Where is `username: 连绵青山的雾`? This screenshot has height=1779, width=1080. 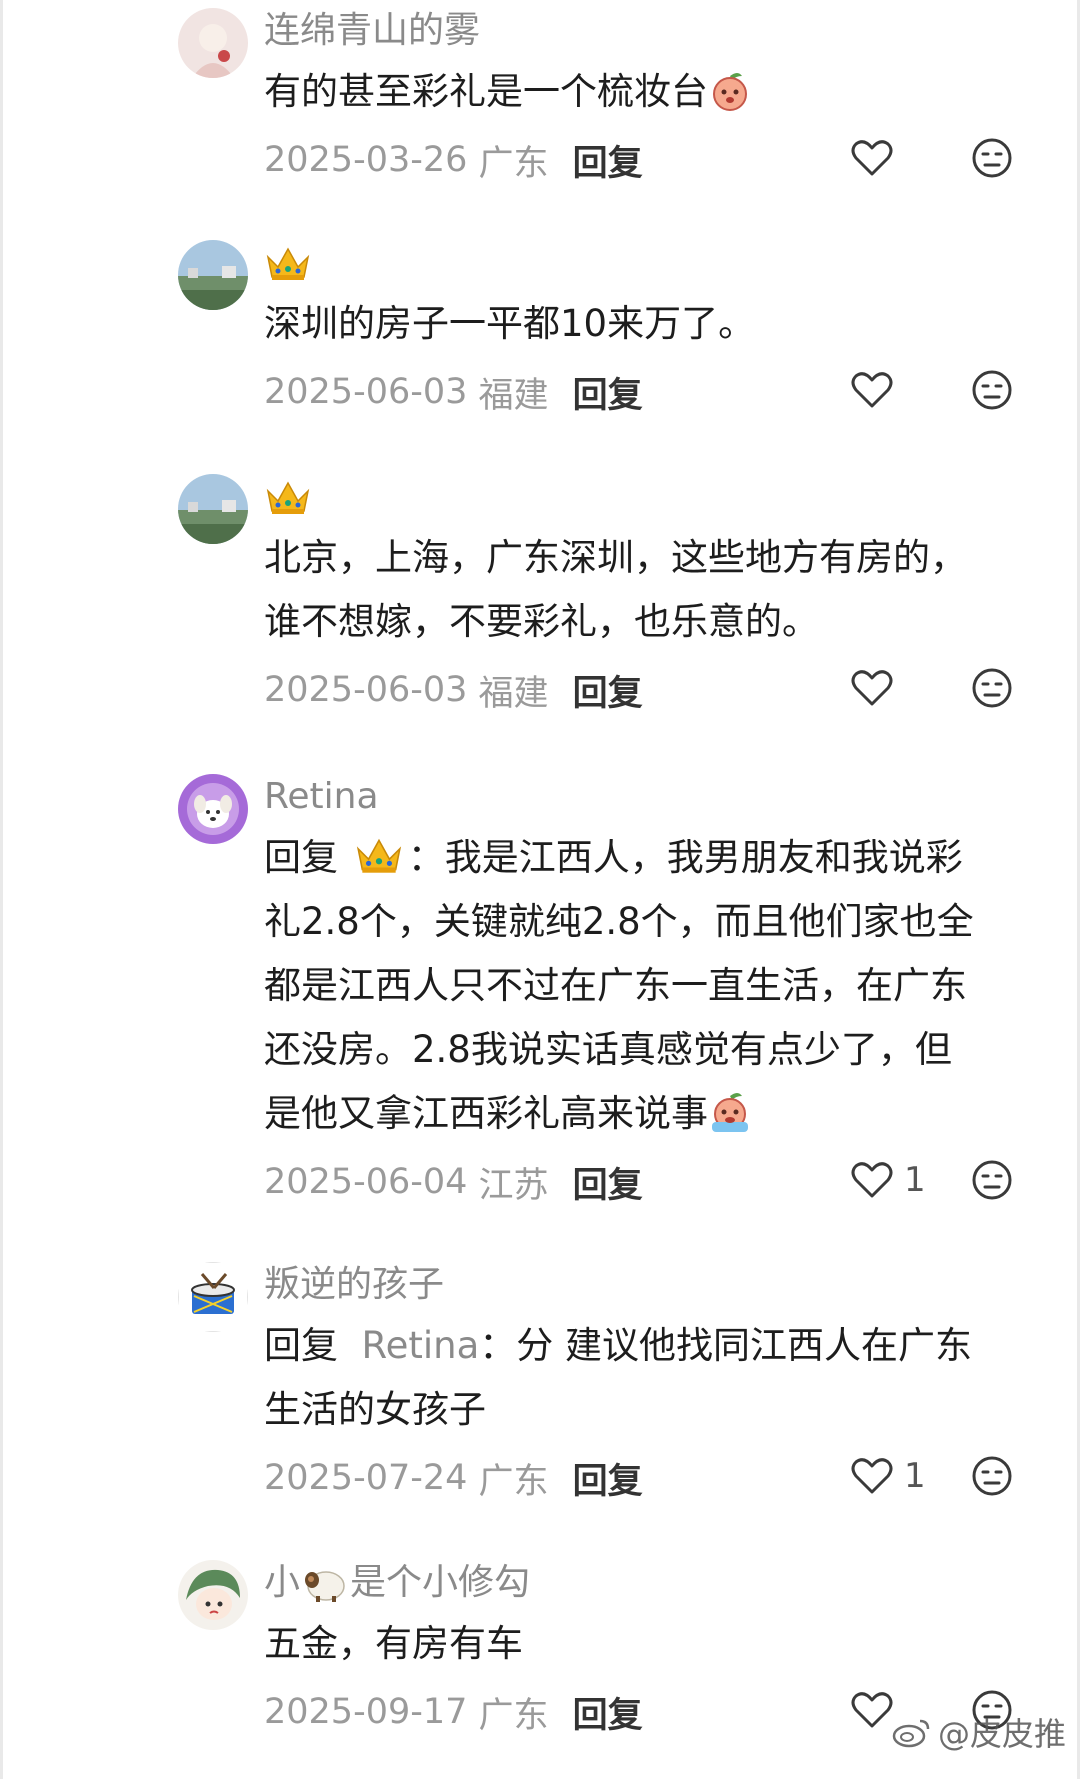 username: 连绵青山的雾 is located at coordinates (654, 31).